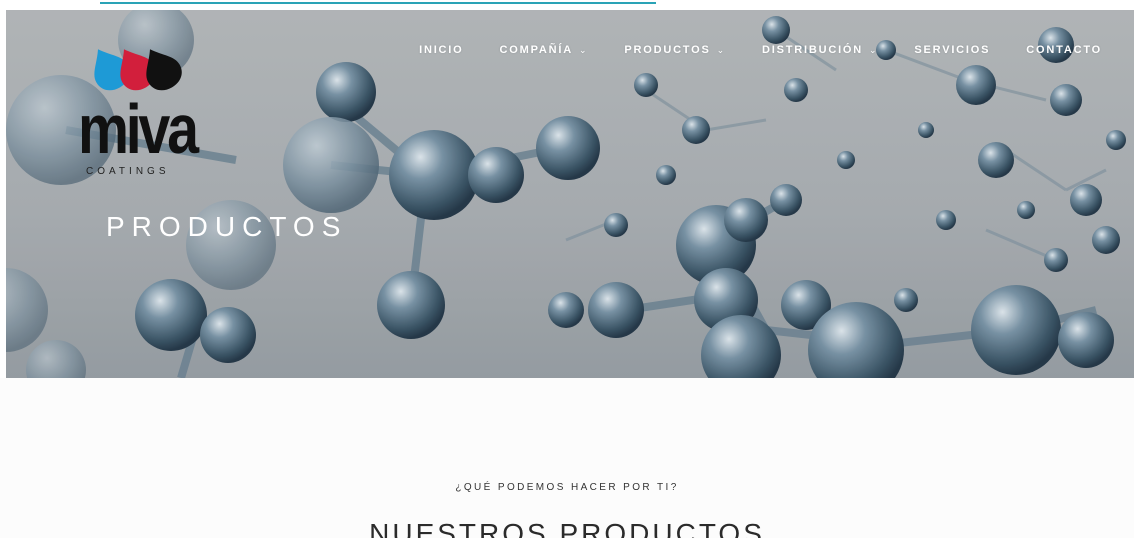 The height and width of the screenshot is (538, 1134). I want to click on nav-item-label: PRODUCTOS, so click(667, 50).